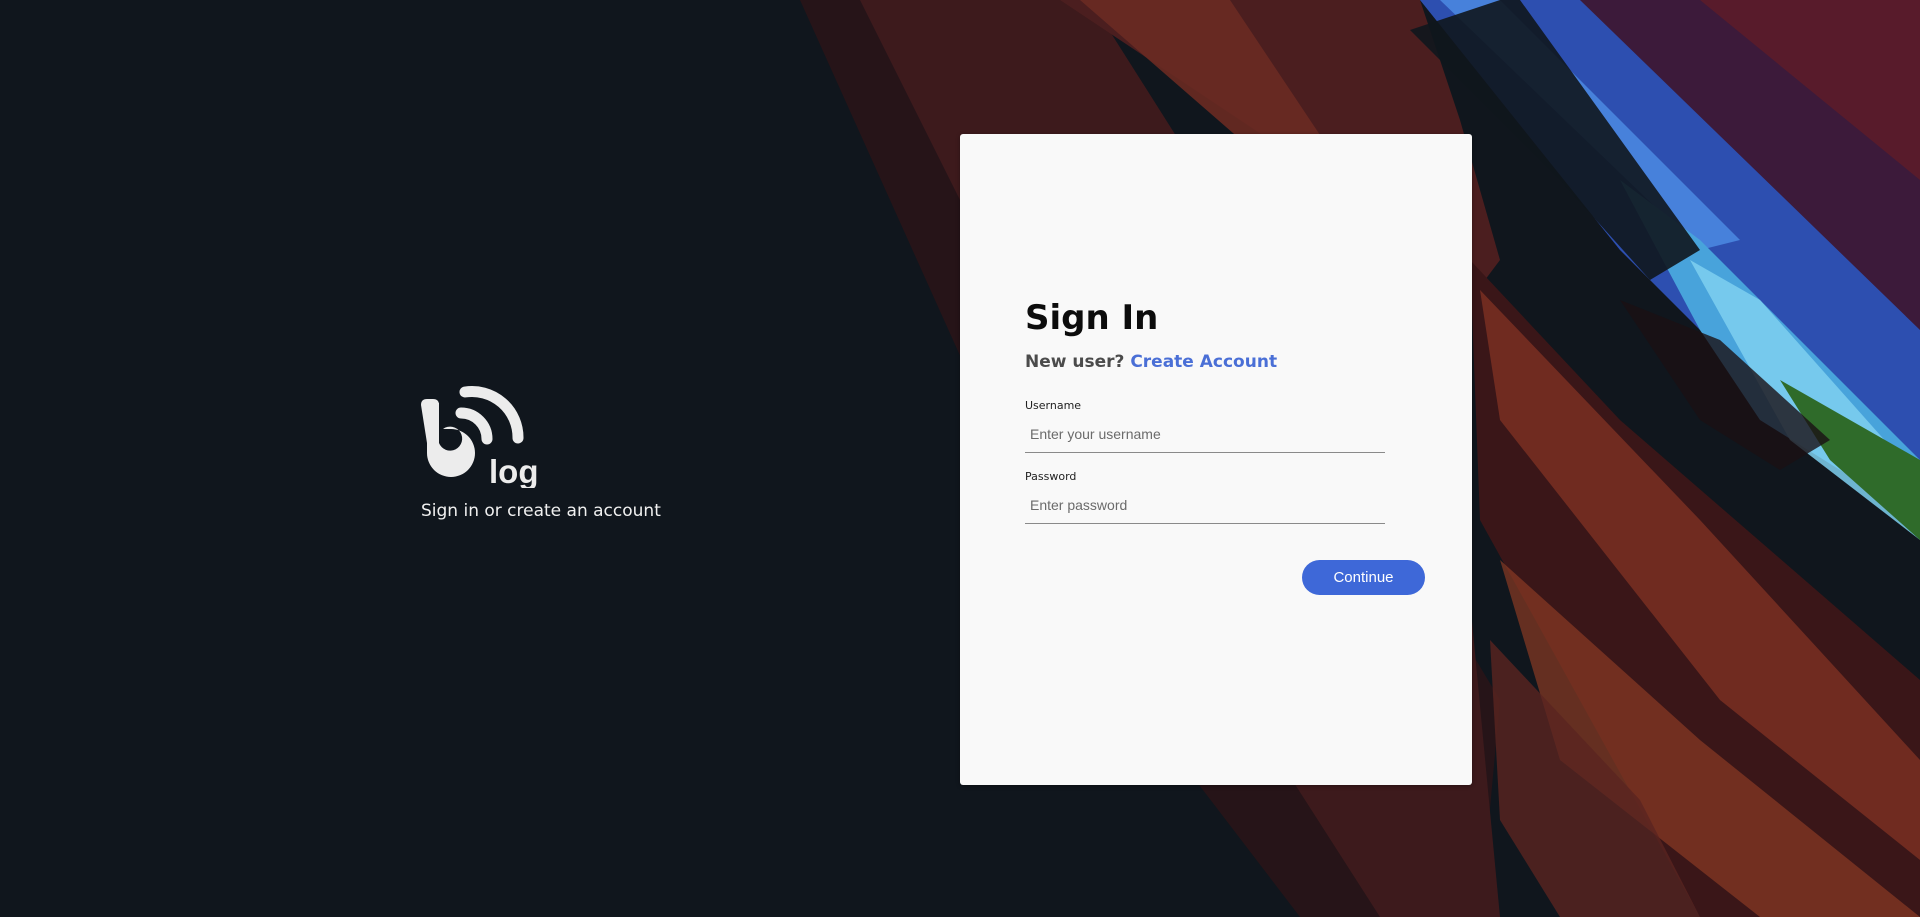 The width and height of the screenshot is (1920, 917). I want to click on blog-logo-icon: log, so click(479, 436).